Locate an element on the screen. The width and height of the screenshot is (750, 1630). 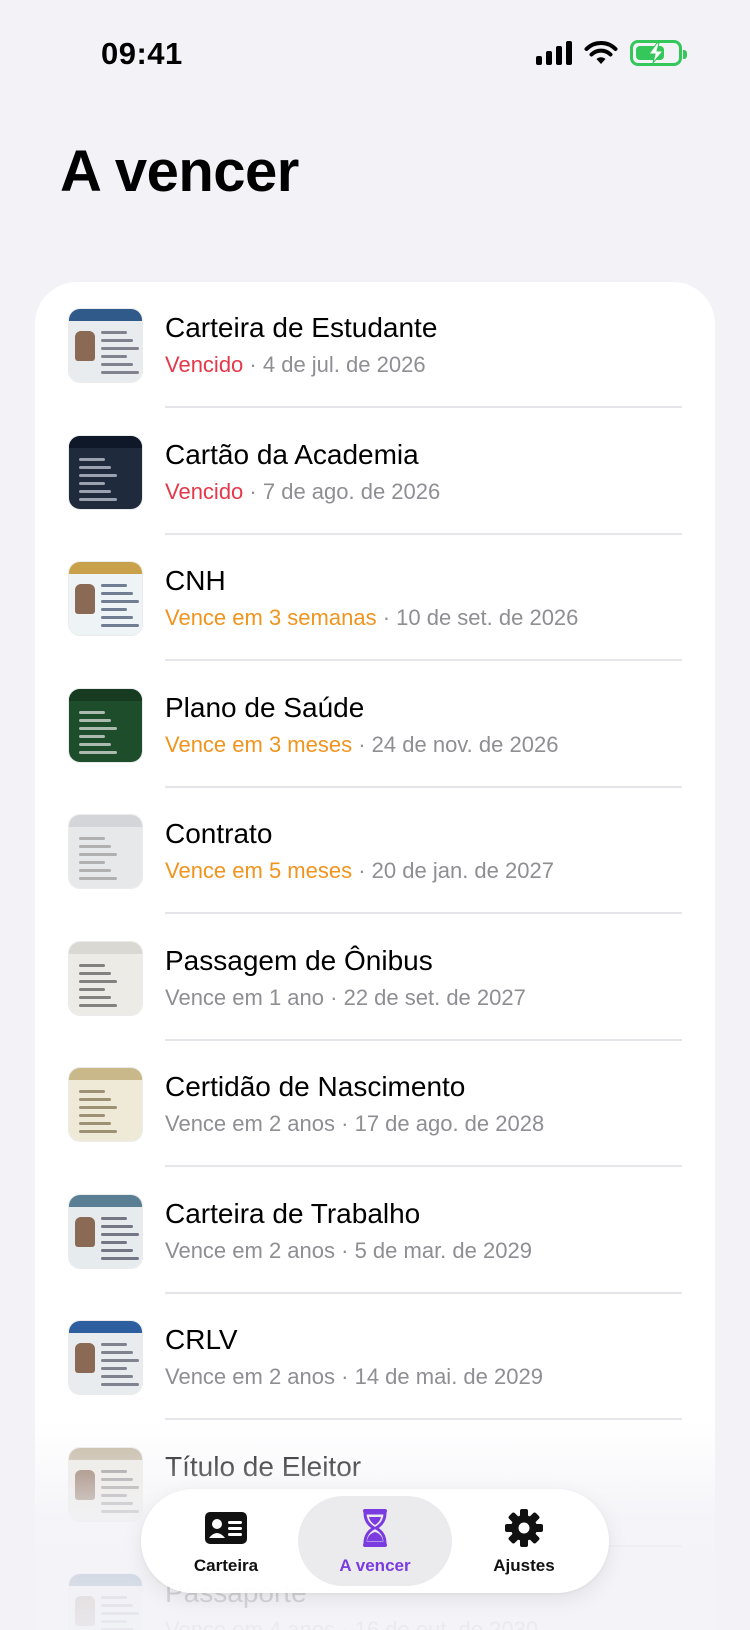
document-subtitle: Vence em 2 anos · 17 de ago. de 2028 is located at coordinates (354, 1124).